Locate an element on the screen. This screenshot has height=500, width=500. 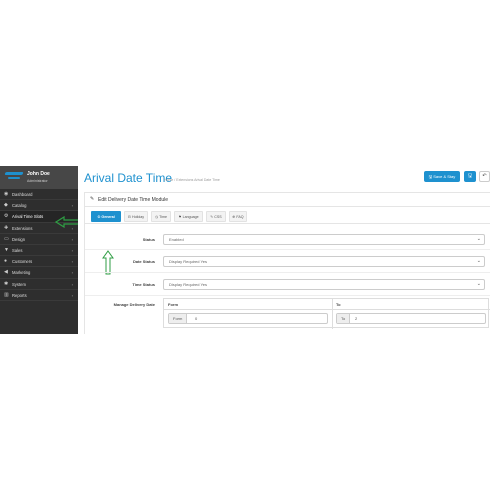
cog-icon: ✱ is located at coordinates (6, 283).